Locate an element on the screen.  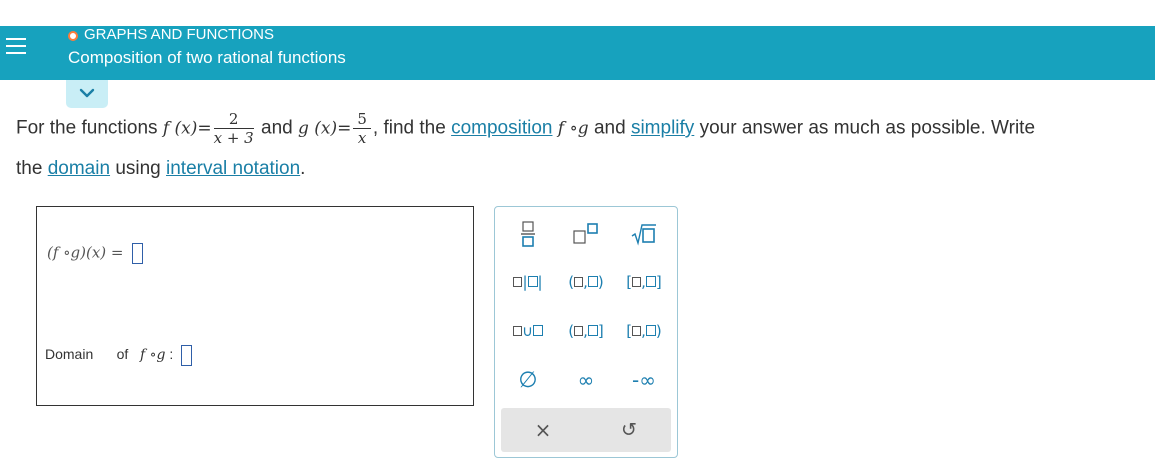
square-root-button is located at coordinates (644, 234).